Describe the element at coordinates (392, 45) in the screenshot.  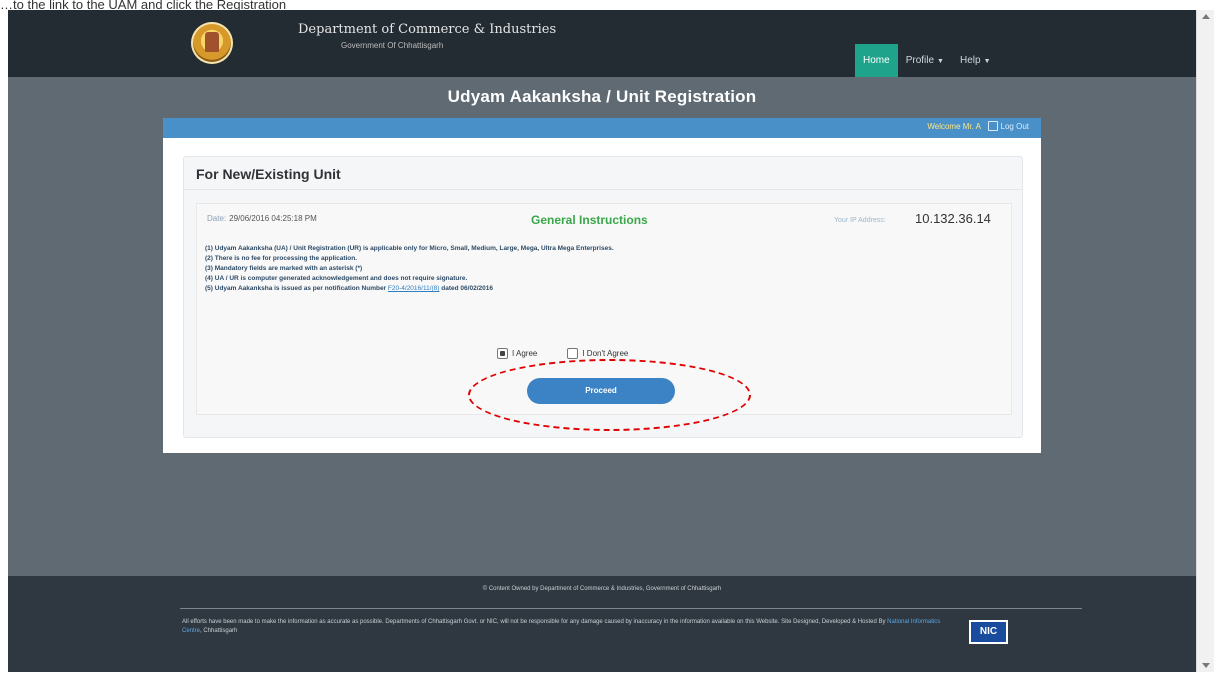
I see `government-name: Government Of Chhattisgarh` at that location.